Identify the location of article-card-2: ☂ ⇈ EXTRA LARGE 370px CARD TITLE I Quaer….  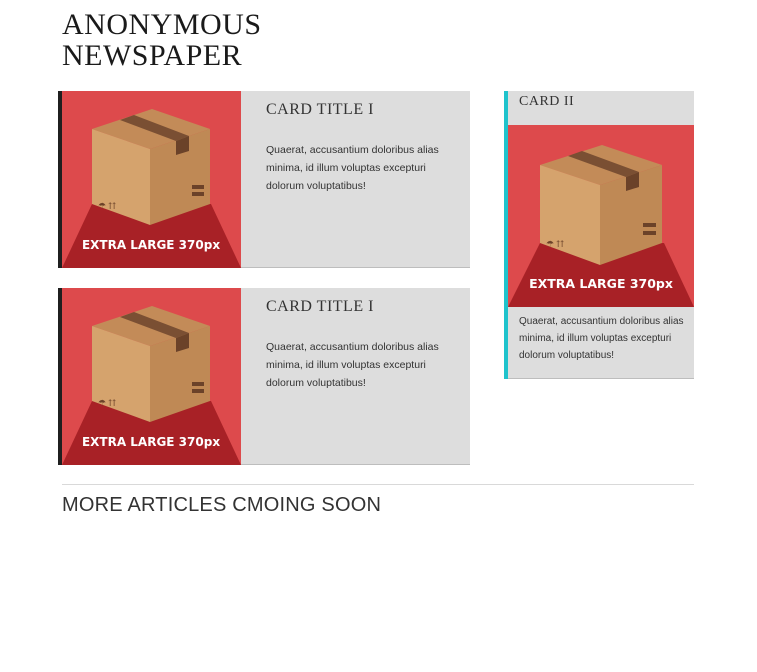
(264, 376).